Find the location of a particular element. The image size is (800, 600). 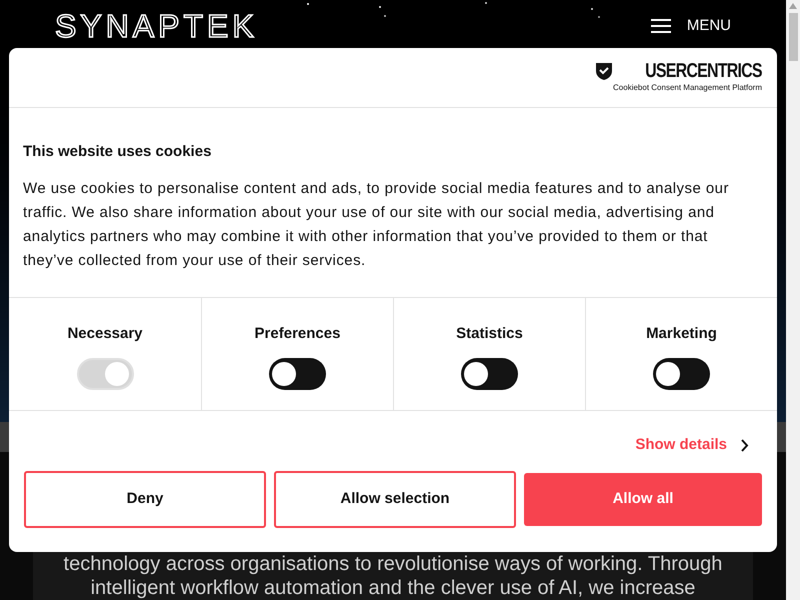

dialog-text: We use cookies to personalise content and ads, to provide social media features and to analyse our traffic. We also share information about your use of our site with our social media, advertising and analytics partners who may combine it with other information that you’ve provided to them or that they’ve collected from your use of their services. is located at coordinates (376, 224).